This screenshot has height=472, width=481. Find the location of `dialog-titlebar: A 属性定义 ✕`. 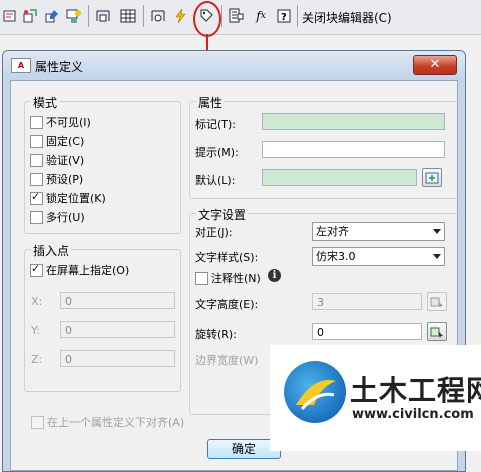

dialog-titlebar: A 属性定义 ✕ is located at coordinates (234, 65).